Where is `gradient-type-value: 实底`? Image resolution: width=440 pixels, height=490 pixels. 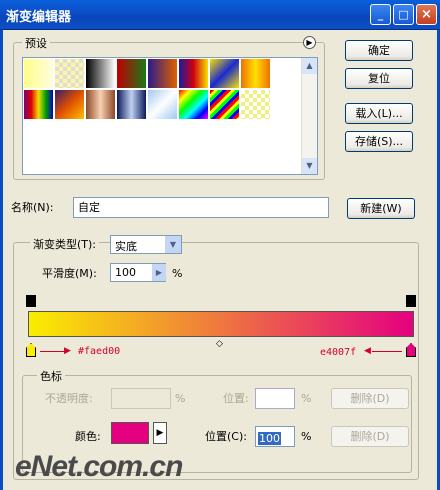 gradient-type-value: 实底 is located at coordinates (126, 246).